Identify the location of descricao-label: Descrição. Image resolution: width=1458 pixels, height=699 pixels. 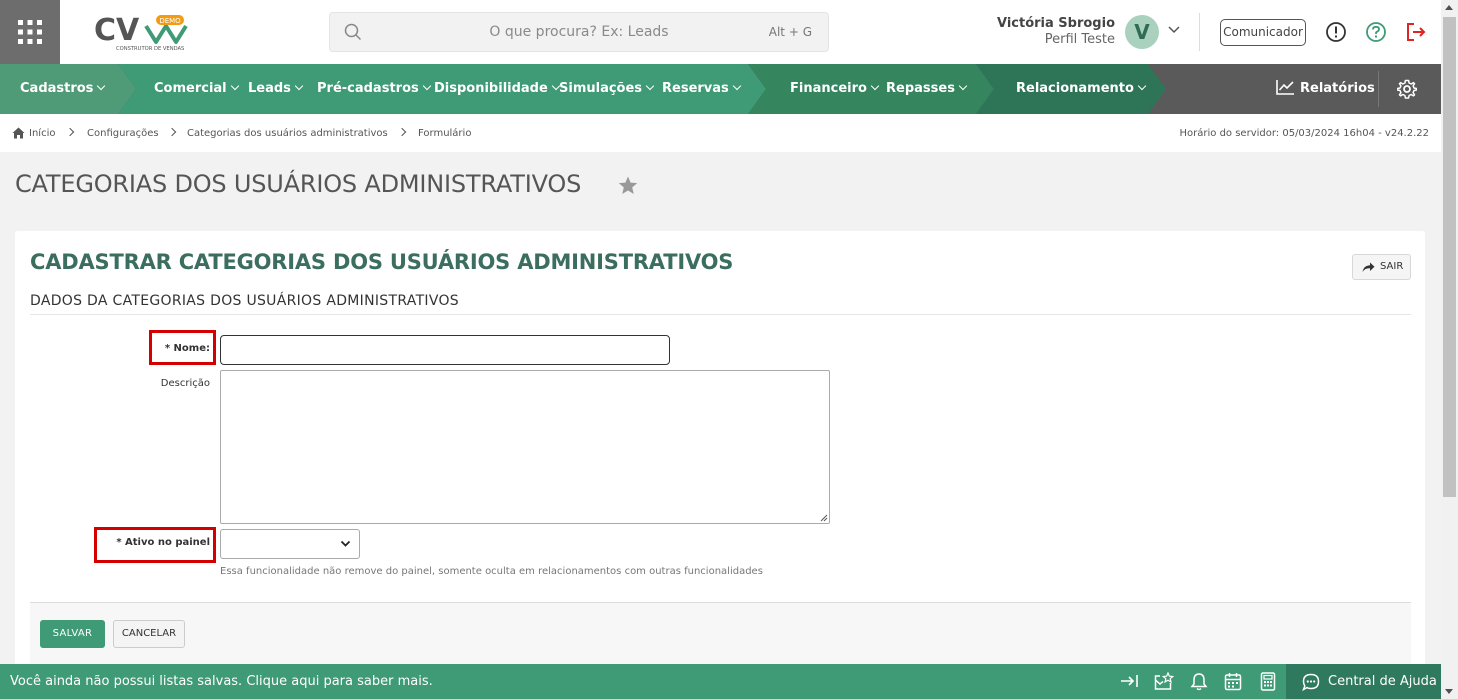
(185, 383).